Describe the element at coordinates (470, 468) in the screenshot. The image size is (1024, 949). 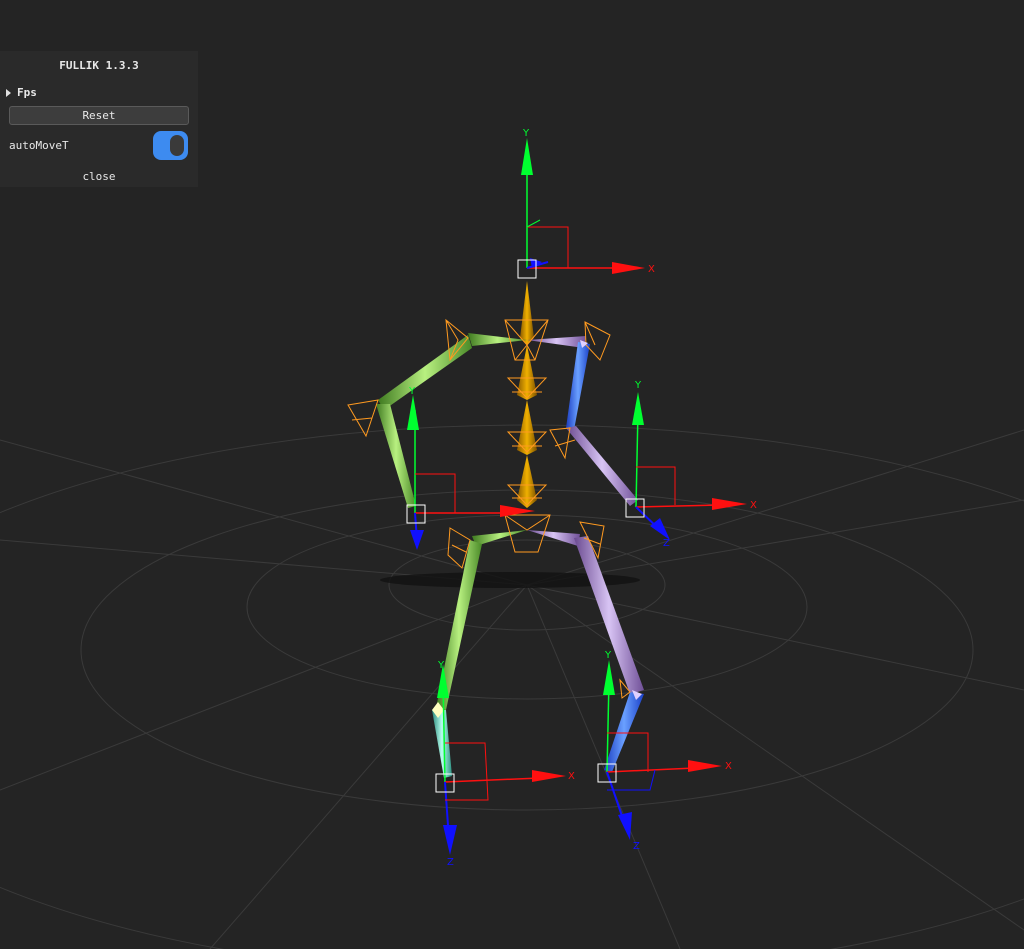
I see `gizmo-left-hand-target: Y` at that location.